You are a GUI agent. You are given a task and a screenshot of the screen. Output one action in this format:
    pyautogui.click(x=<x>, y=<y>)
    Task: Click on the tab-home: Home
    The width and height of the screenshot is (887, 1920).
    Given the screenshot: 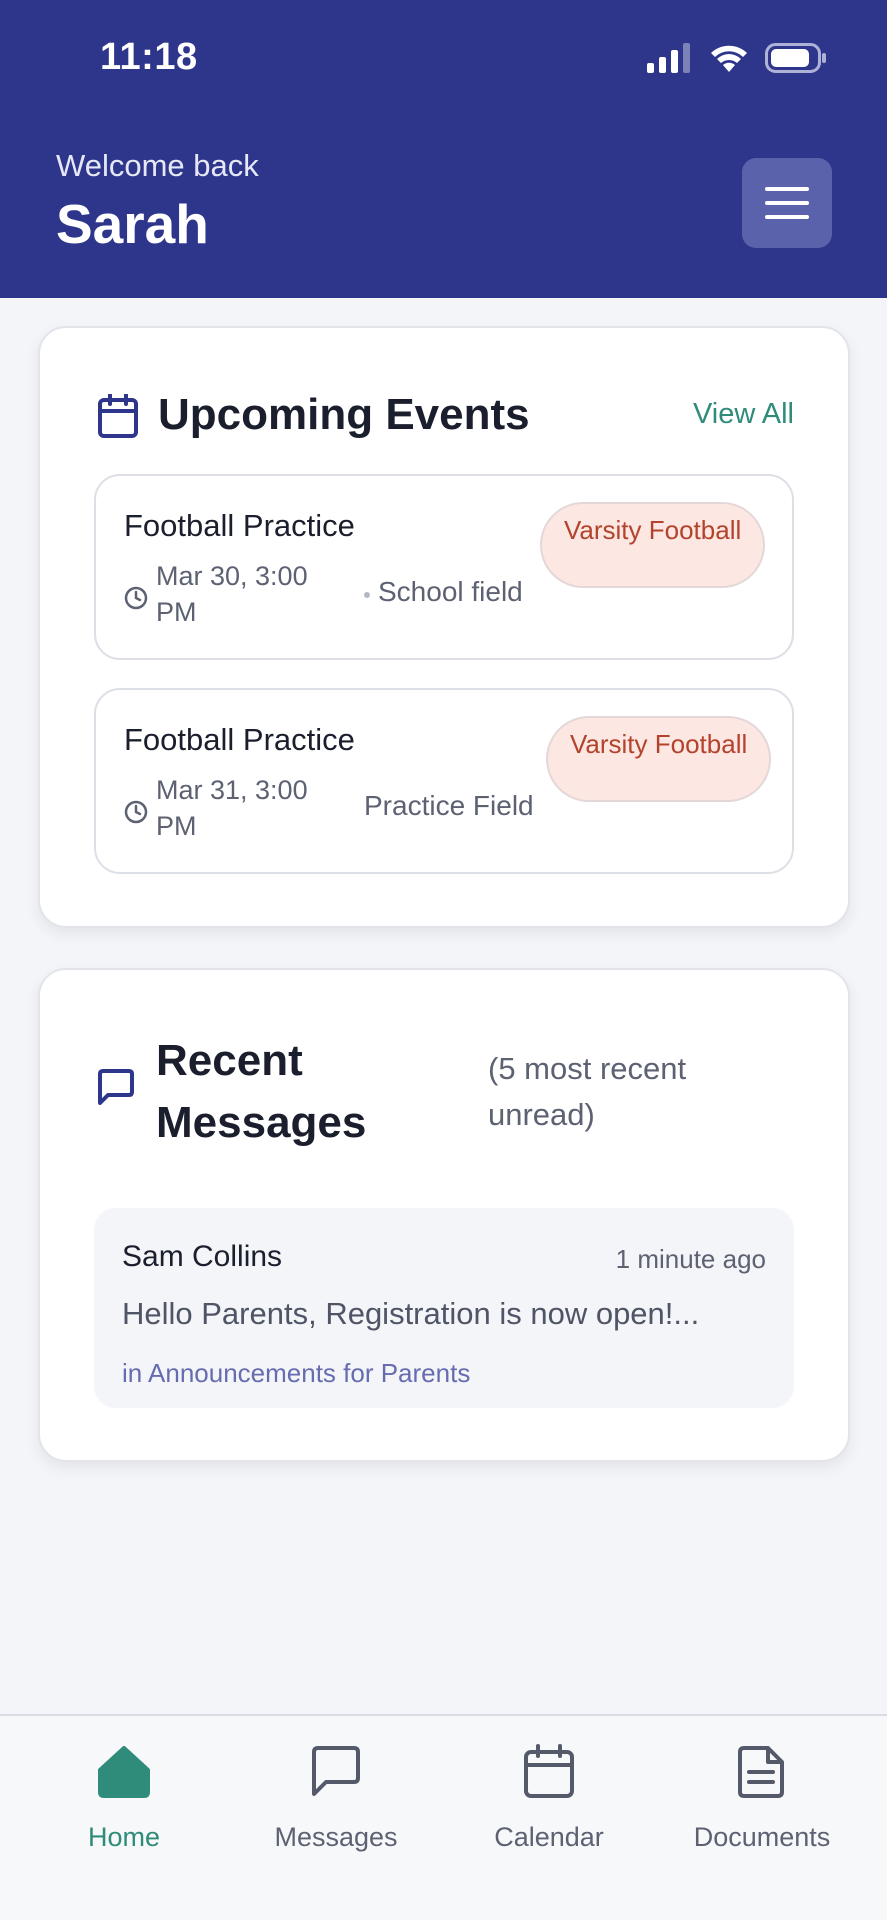 What is the action you would take?
    pyautogui.click(x=124, y=1791)
    